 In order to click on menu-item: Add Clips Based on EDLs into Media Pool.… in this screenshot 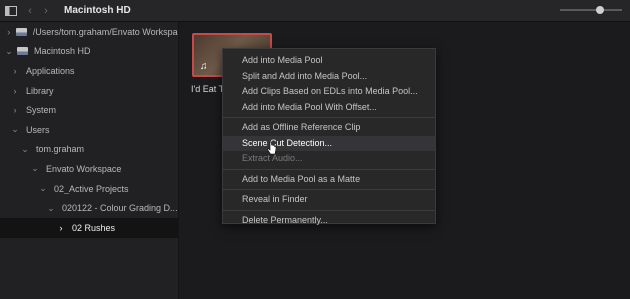, I will do `click(329, 92)`.